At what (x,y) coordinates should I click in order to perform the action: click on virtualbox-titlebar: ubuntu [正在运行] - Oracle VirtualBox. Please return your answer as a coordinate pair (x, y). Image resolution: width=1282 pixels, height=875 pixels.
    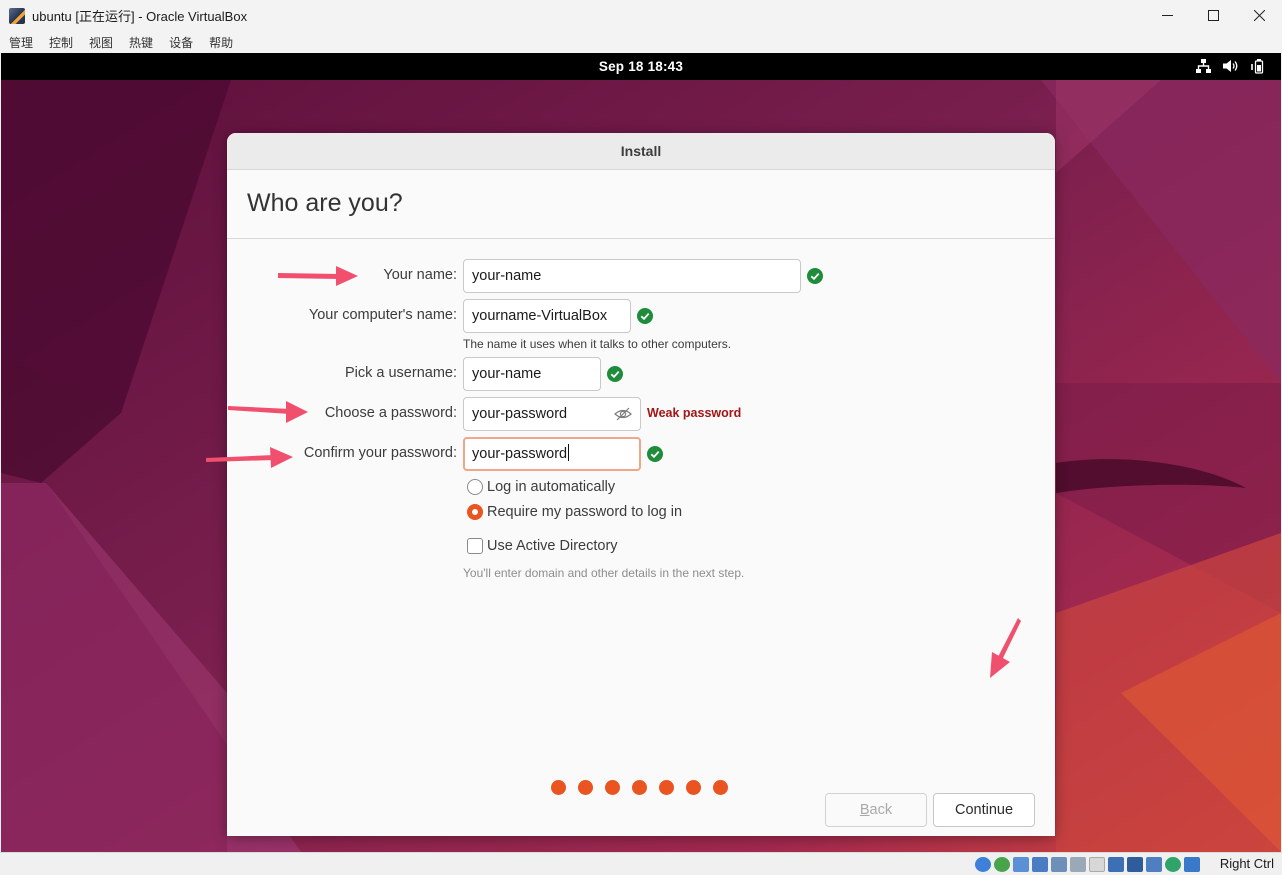
    Looking at the image, I should click on (641, 15).